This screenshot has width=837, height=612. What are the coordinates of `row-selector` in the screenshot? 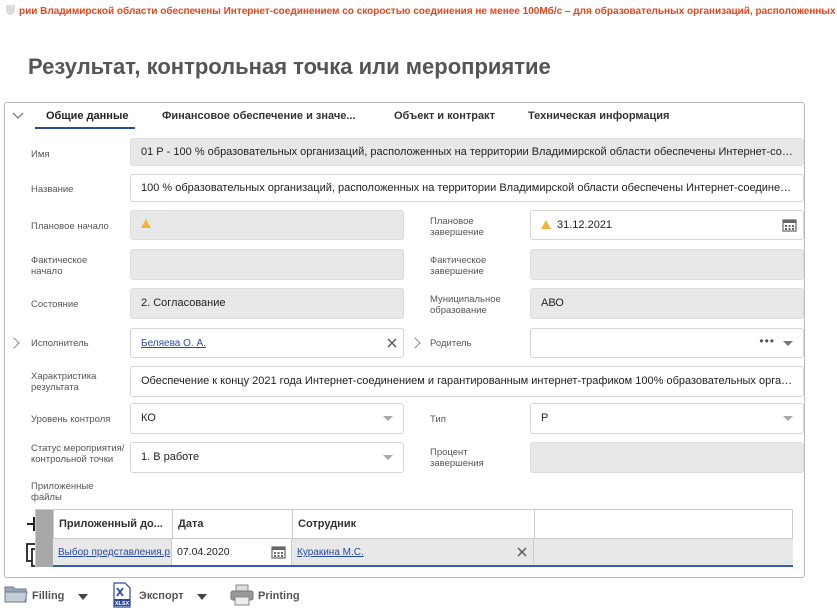 It's located at (44, 538).